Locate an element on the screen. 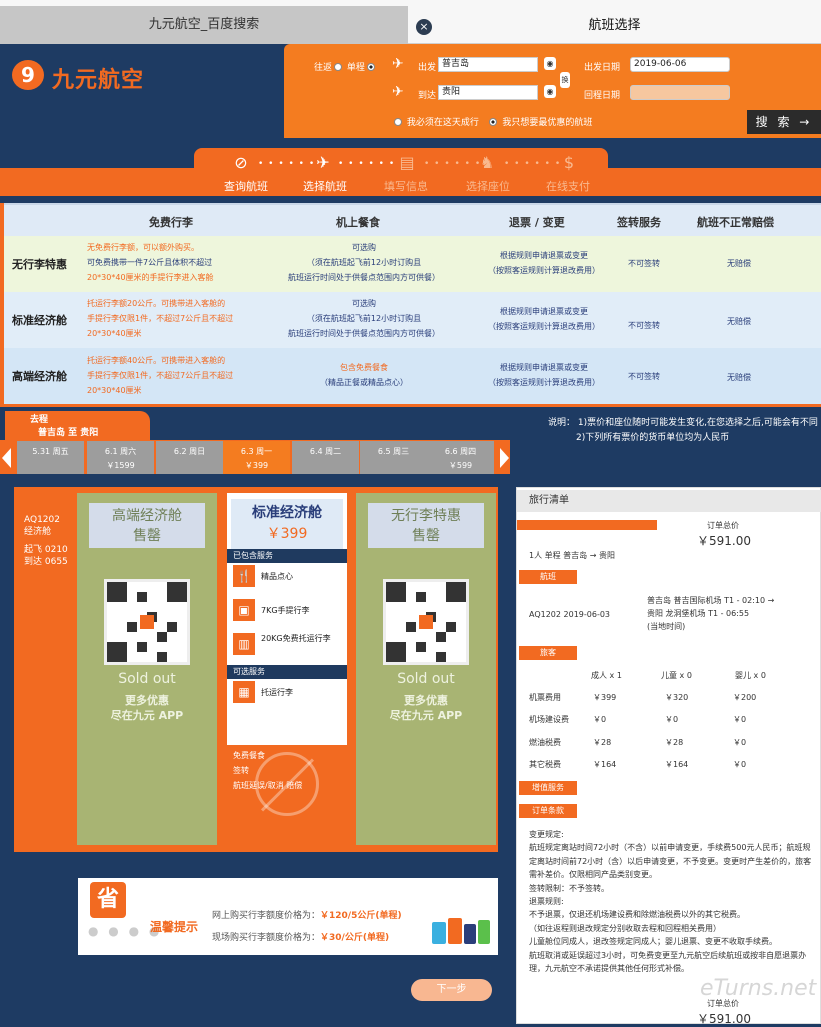 This screenshot has height=1027, width=821. luggage-icon: ▦ is located at coordinates (244, 692).